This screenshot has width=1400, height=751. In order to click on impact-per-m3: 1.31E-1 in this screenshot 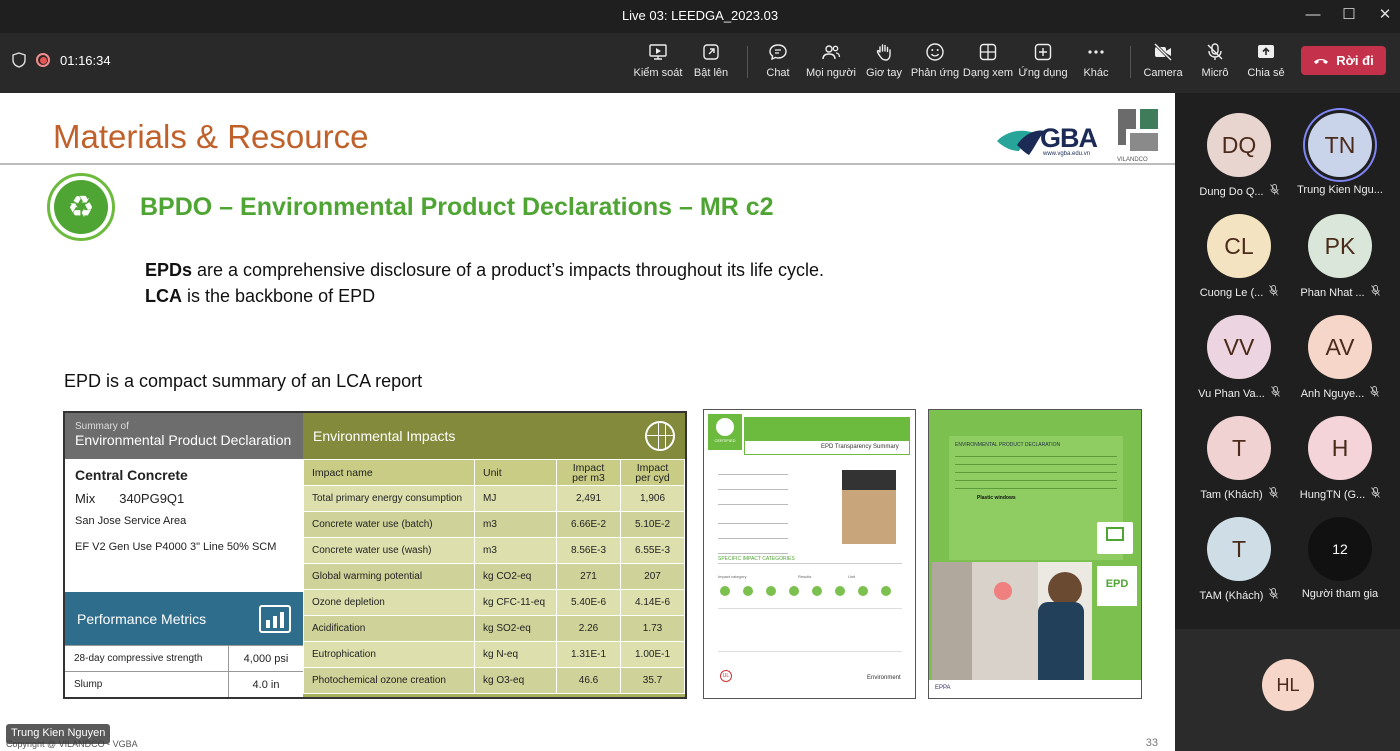, I will do `click(588, 654)`.